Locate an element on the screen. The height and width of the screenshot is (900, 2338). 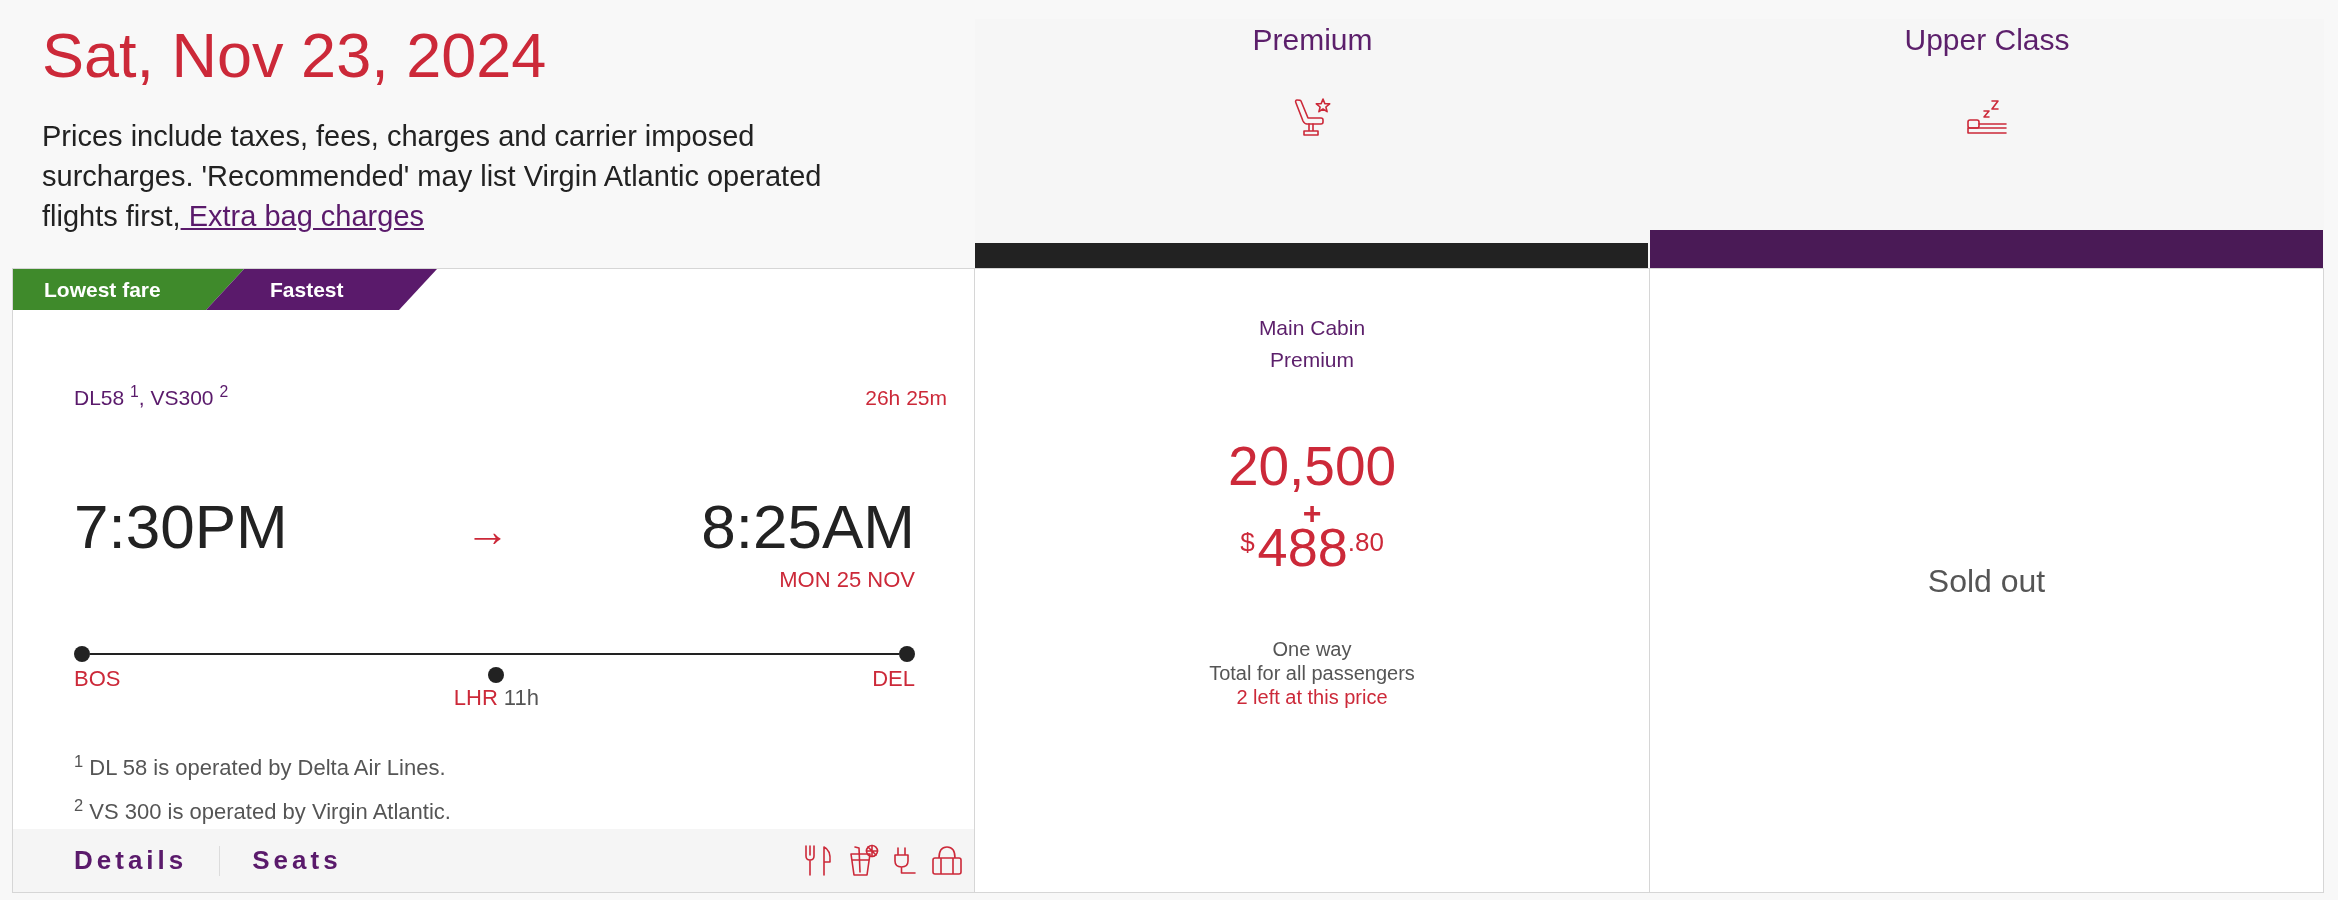
fare-tag: Fastest is located at coordinates (321, 289).